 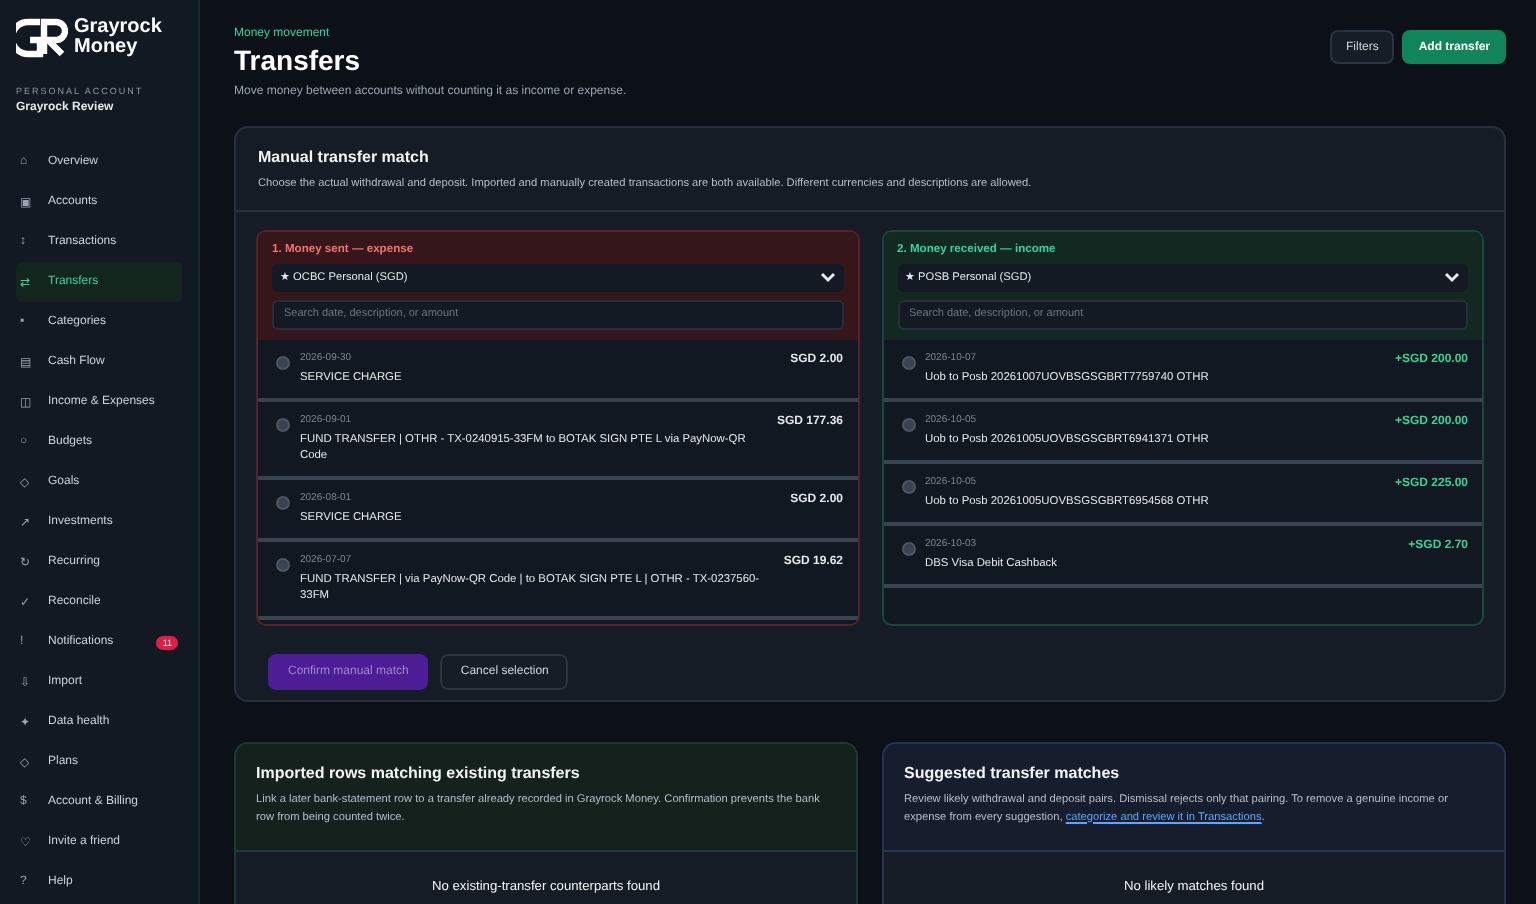 What do you see at coordinates (344, 157) in the screenshot?
I see `card-title: Manual transfer match` at bounding box center [344, 157].